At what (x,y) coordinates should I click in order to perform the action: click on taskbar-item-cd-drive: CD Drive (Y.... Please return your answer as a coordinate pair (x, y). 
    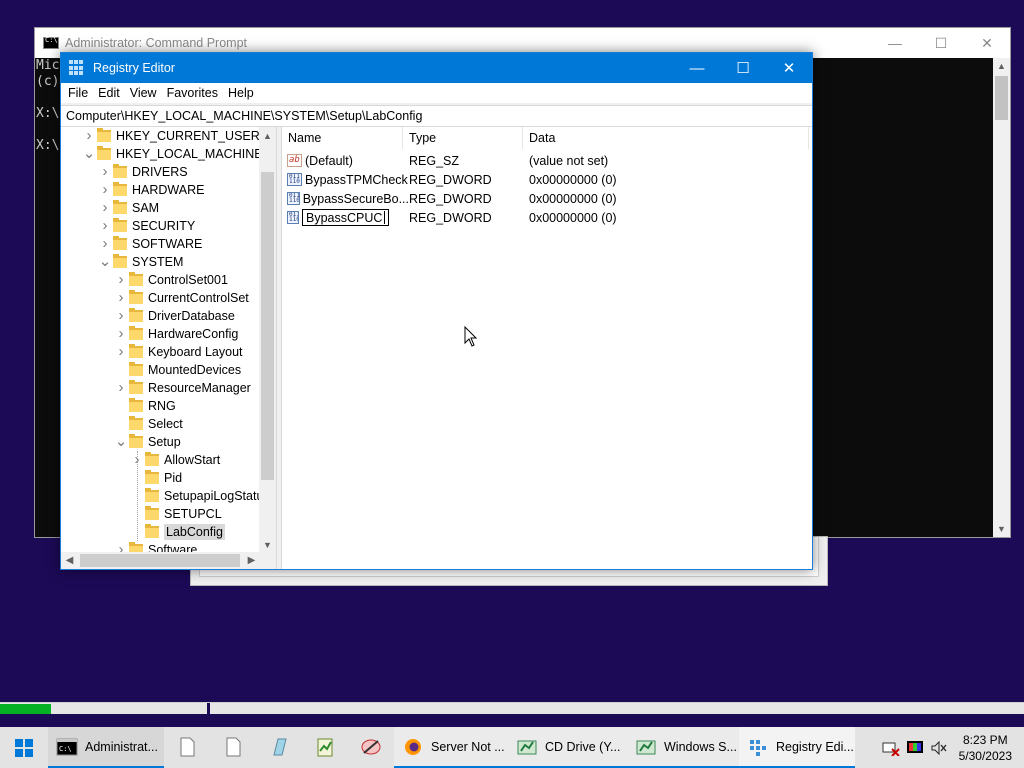
    Looking at the image, I should click on (567, 747).